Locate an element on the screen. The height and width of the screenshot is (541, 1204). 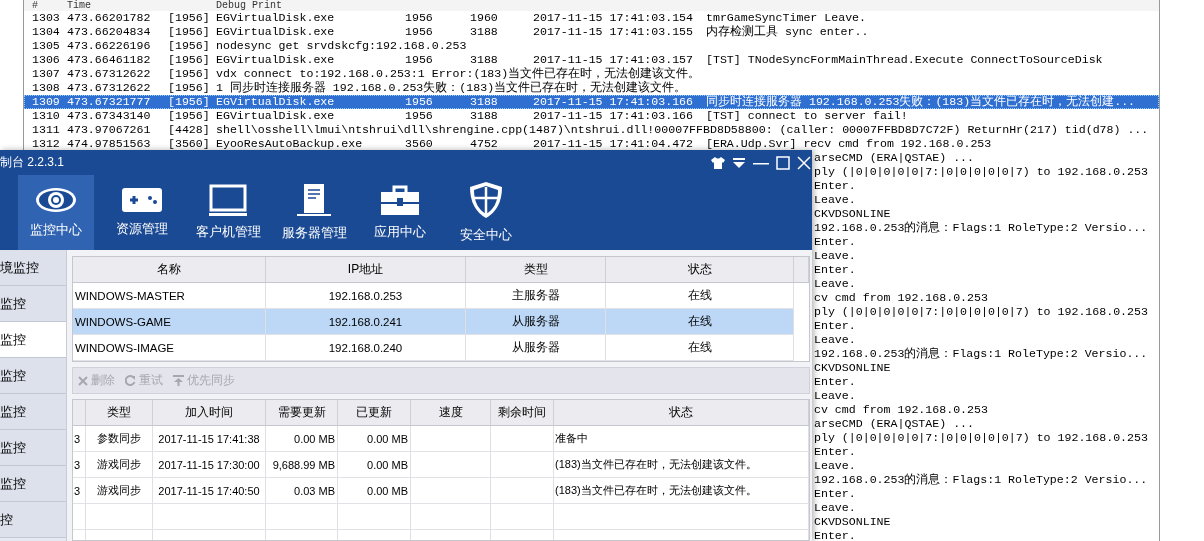
table-cell: 准备中 is located at coordinates (681, 438).